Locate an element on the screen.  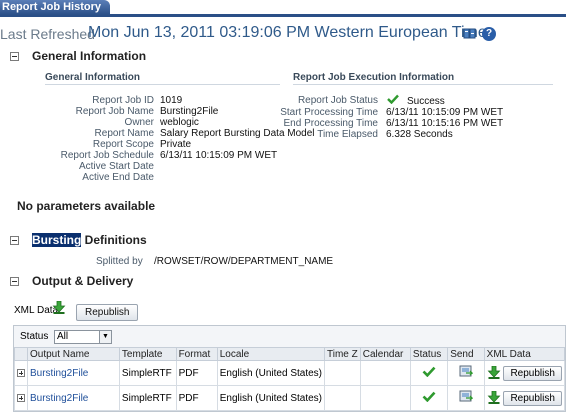
refresh-icon is located at coordinates (470, 34).